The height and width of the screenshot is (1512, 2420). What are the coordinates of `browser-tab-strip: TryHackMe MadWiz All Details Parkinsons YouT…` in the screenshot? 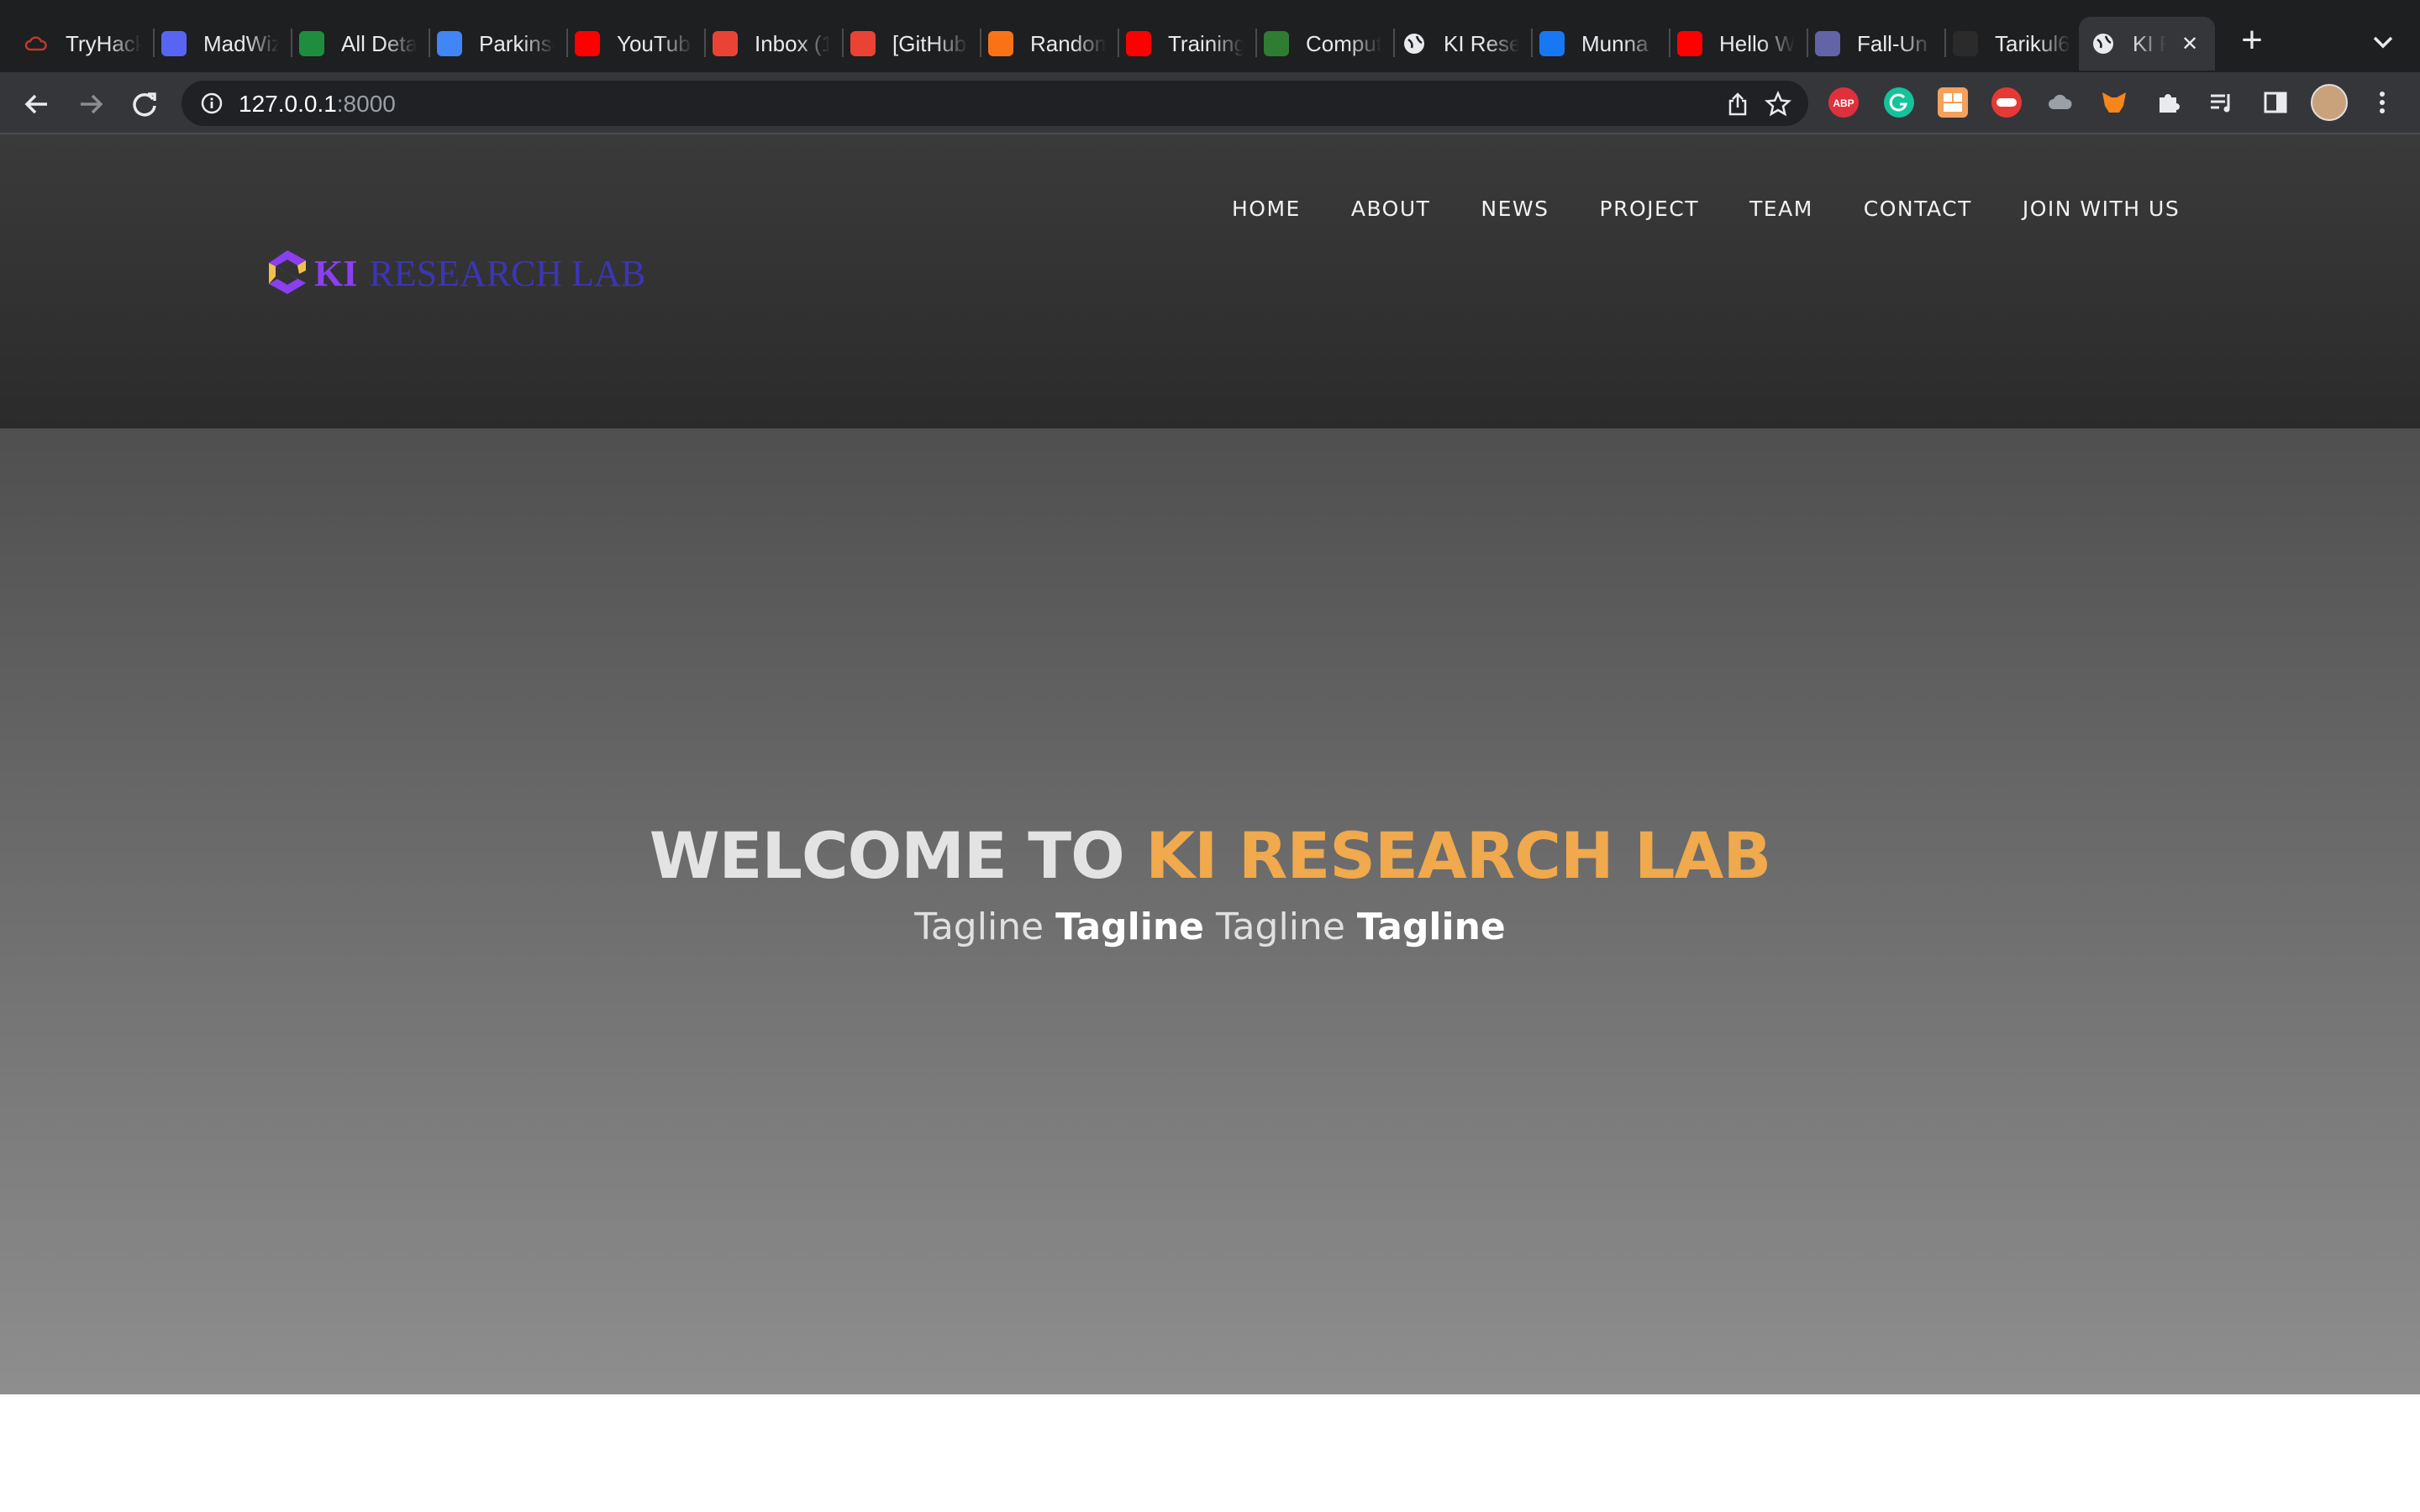 It's located at (1210, 36).